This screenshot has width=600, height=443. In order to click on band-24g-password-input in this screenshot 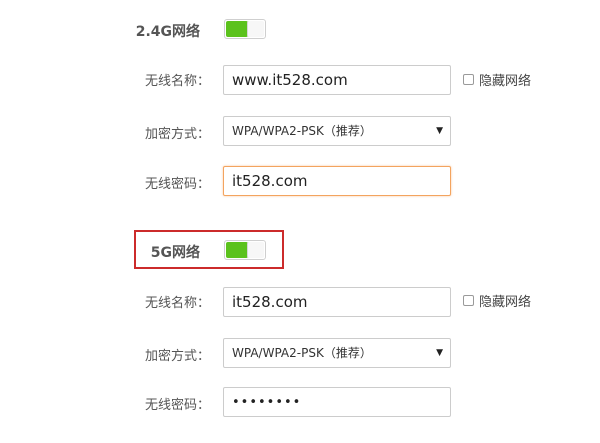, I will do `click(337, 181)`.